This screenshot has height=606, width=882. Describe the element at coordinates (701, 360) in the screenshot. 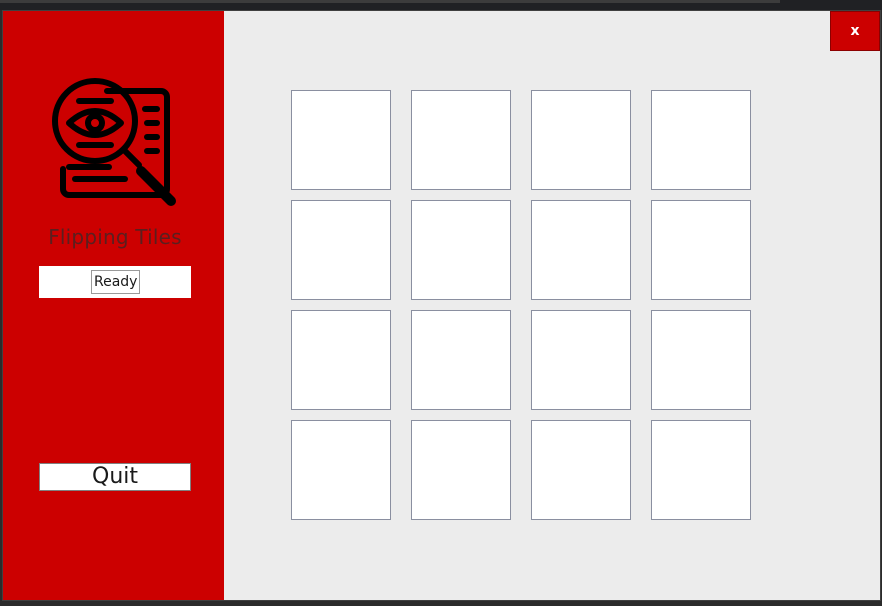

I see `tile-r3-c4` at that location.